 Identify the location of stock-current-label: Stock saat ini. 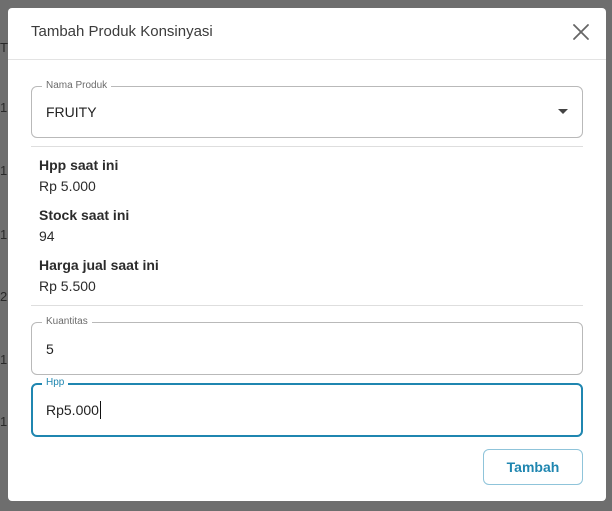
(84, 215).